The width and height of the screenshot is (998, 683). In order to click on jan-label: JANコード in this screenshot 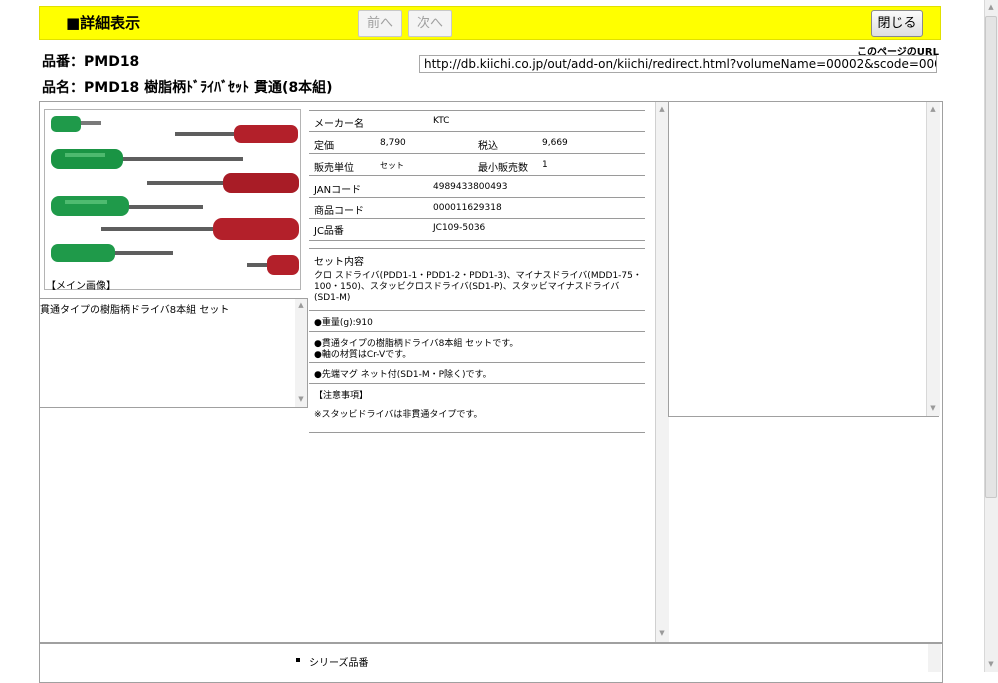, I will do `click(338, 190)`.